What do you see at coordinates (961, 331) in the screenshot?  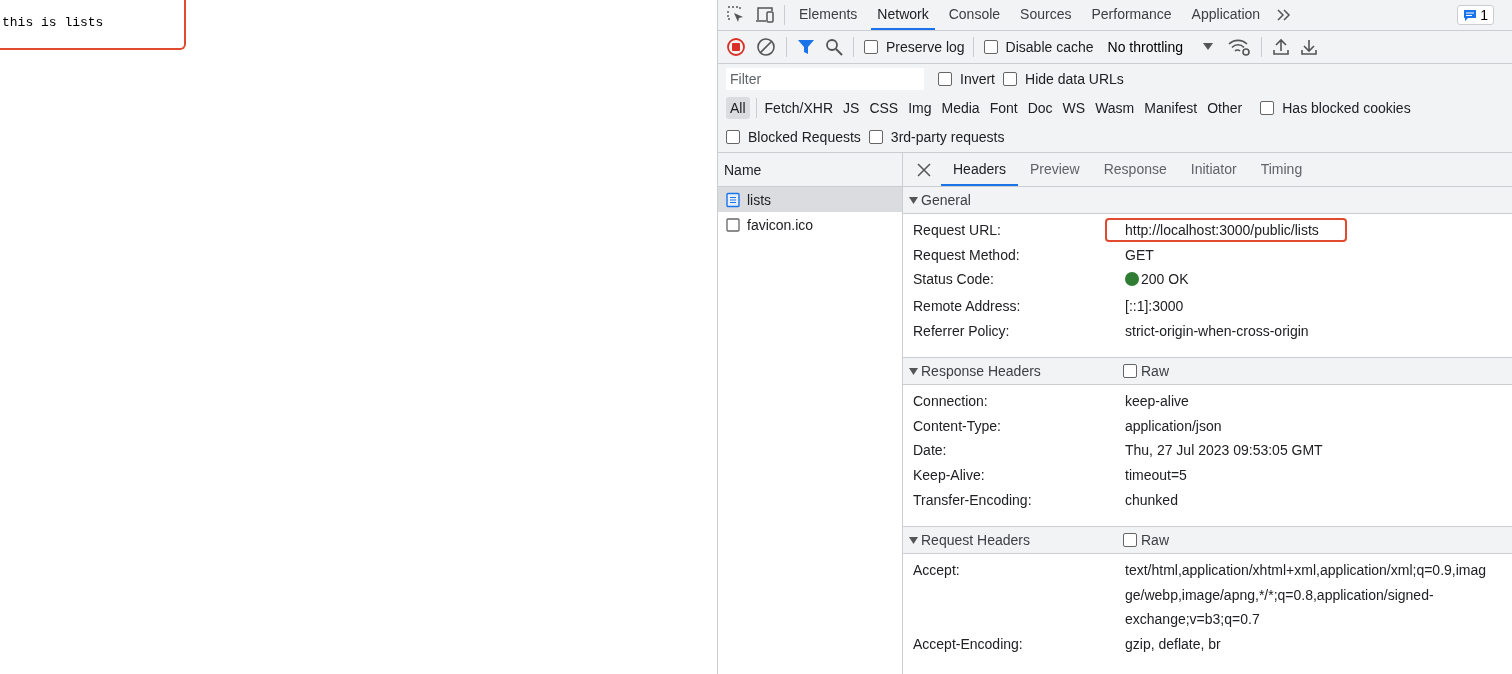 I see `header-name: Referrer Policy:` at bounding box center [961, 331].